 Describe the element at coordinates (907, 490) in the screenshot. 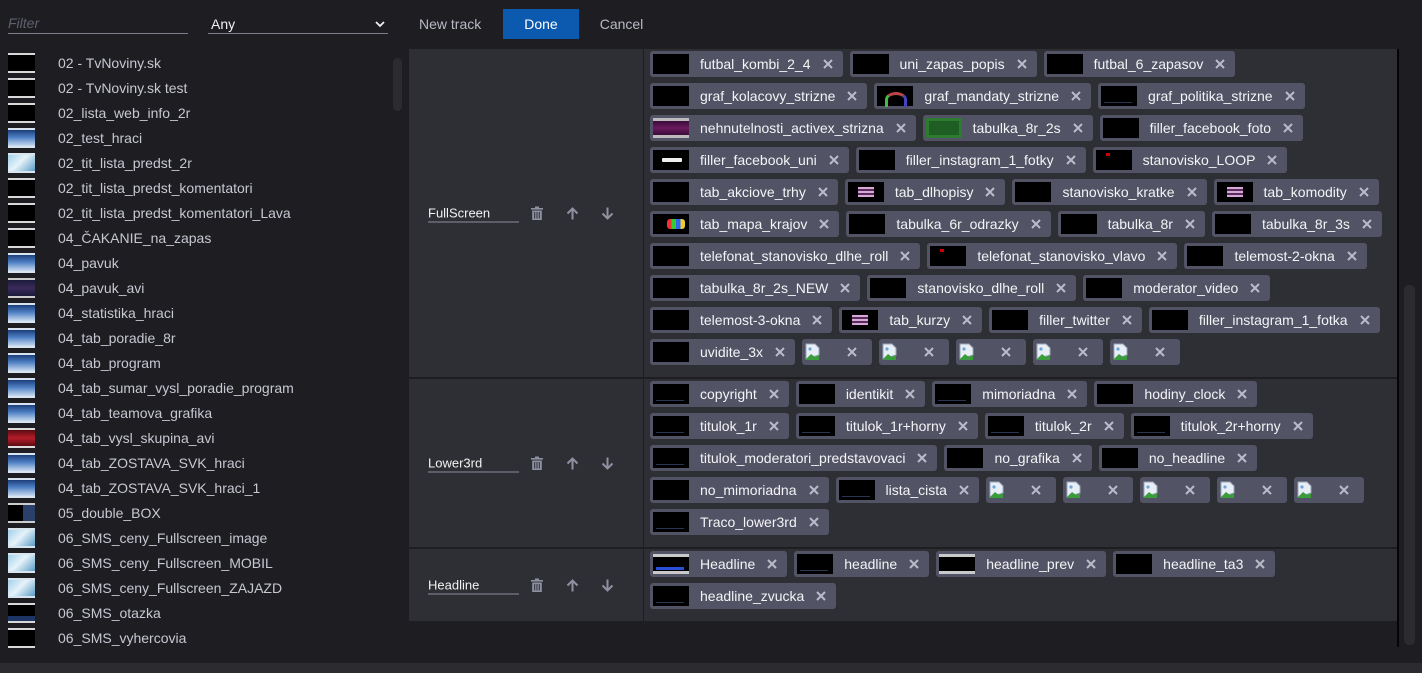

I see `track-item-chip: lista_cista` at that location.